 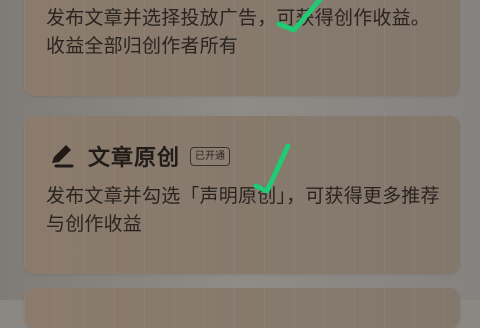 What do you see at coordinates (210, 156) in the screenshot?
I see `enabled-badge: 已开通` at bounding box center [210, 156].